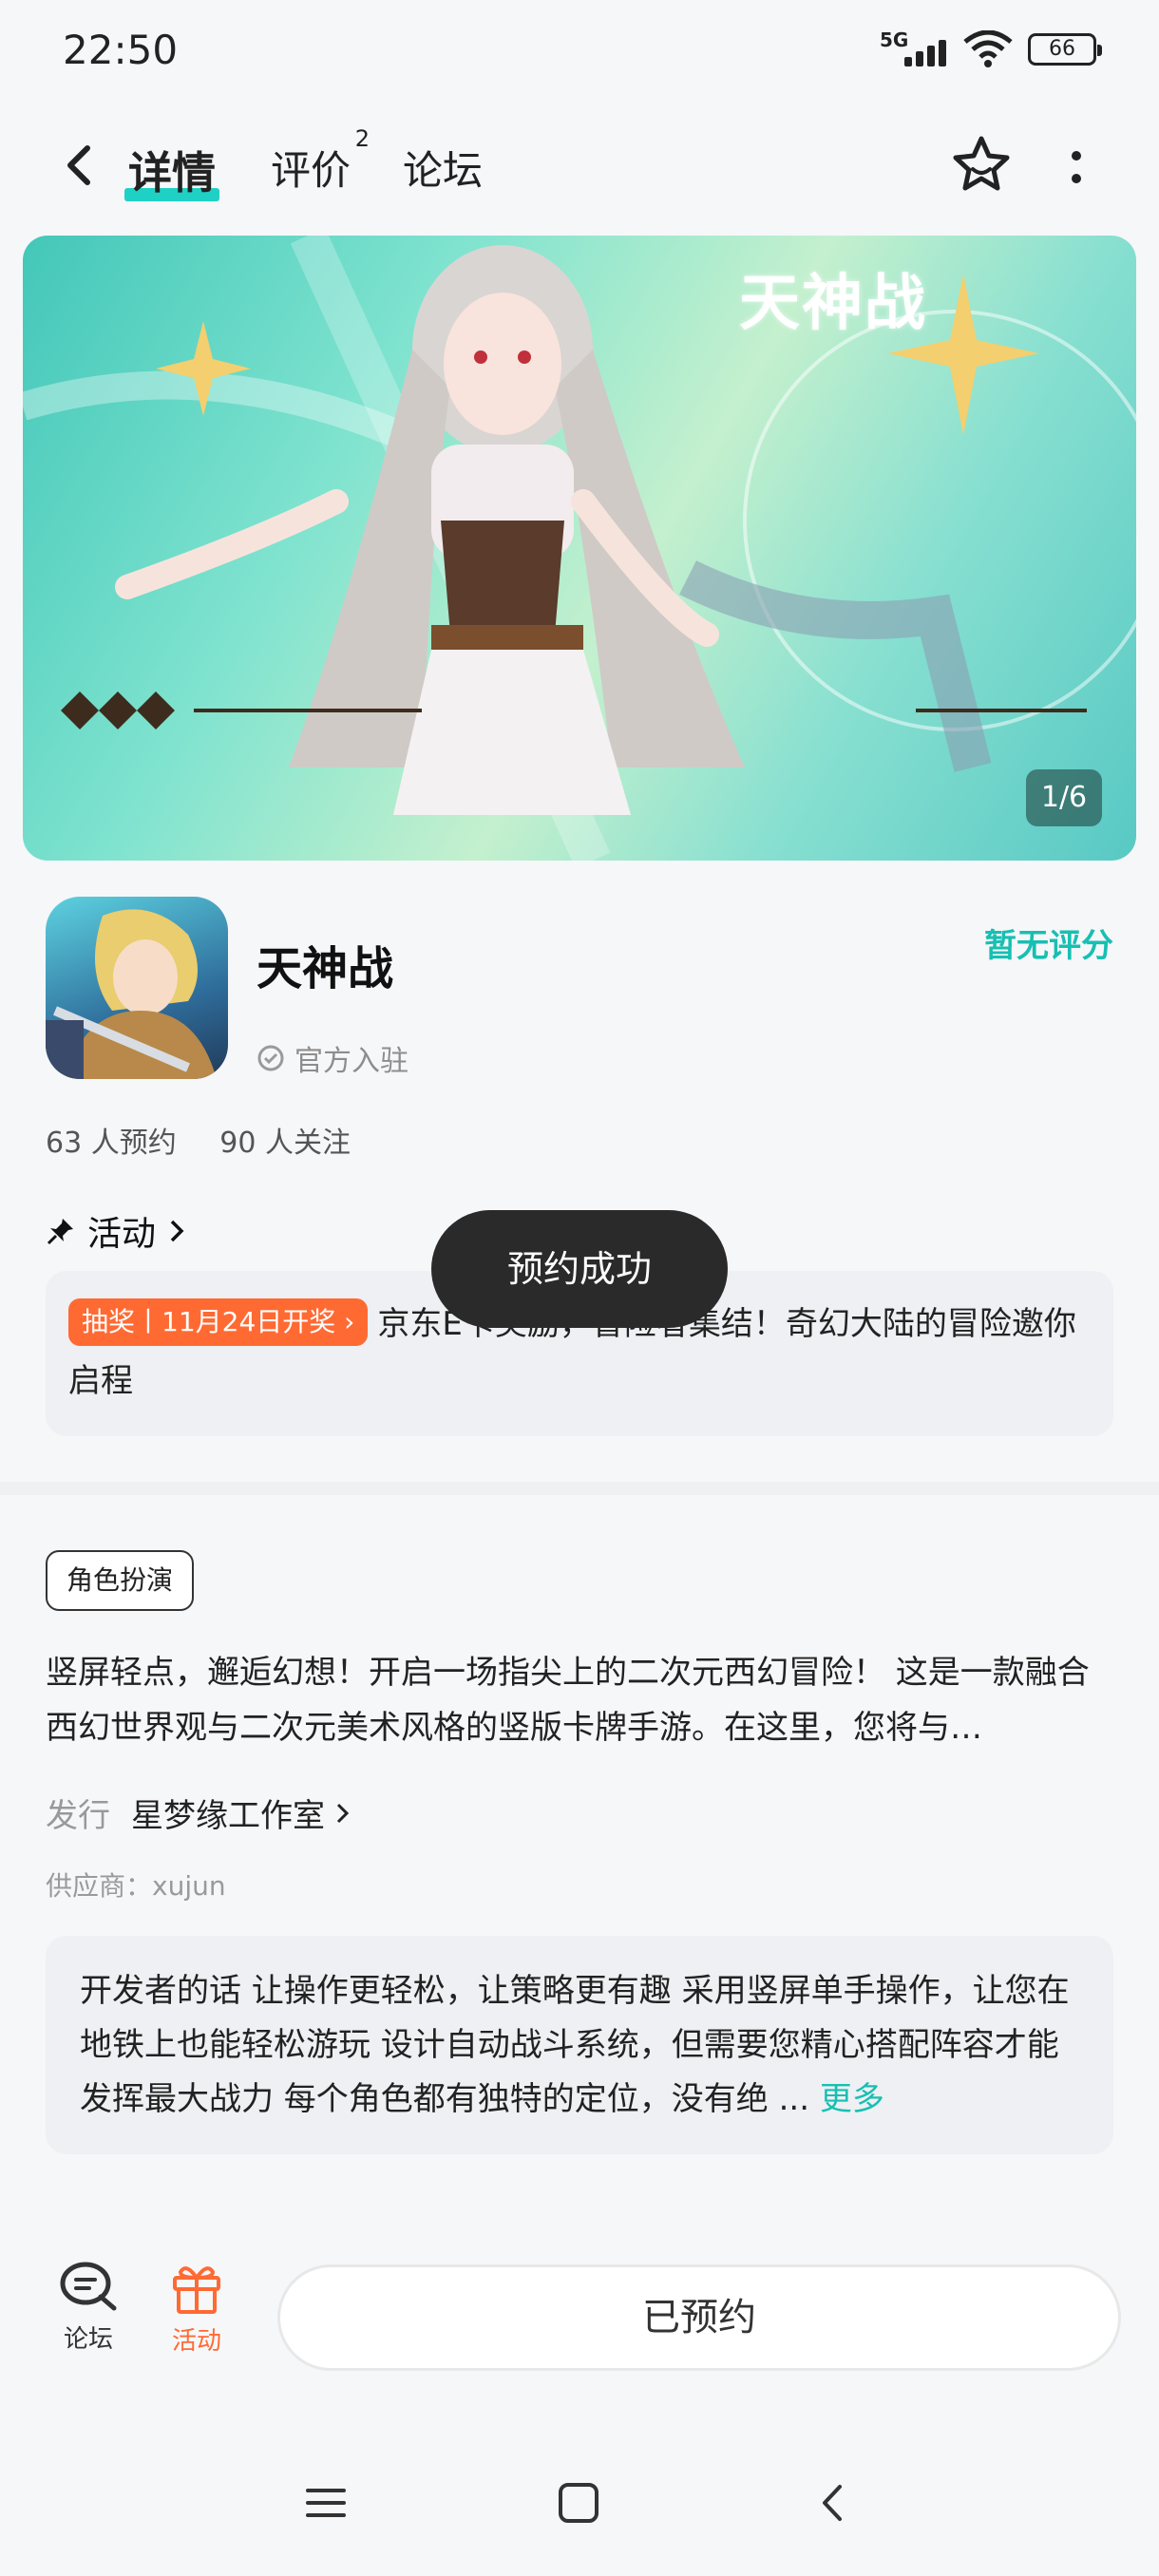 The width and height of the screenshot is (1159, 2576). I want to click on more-link: 更多, so click(852, 2099).